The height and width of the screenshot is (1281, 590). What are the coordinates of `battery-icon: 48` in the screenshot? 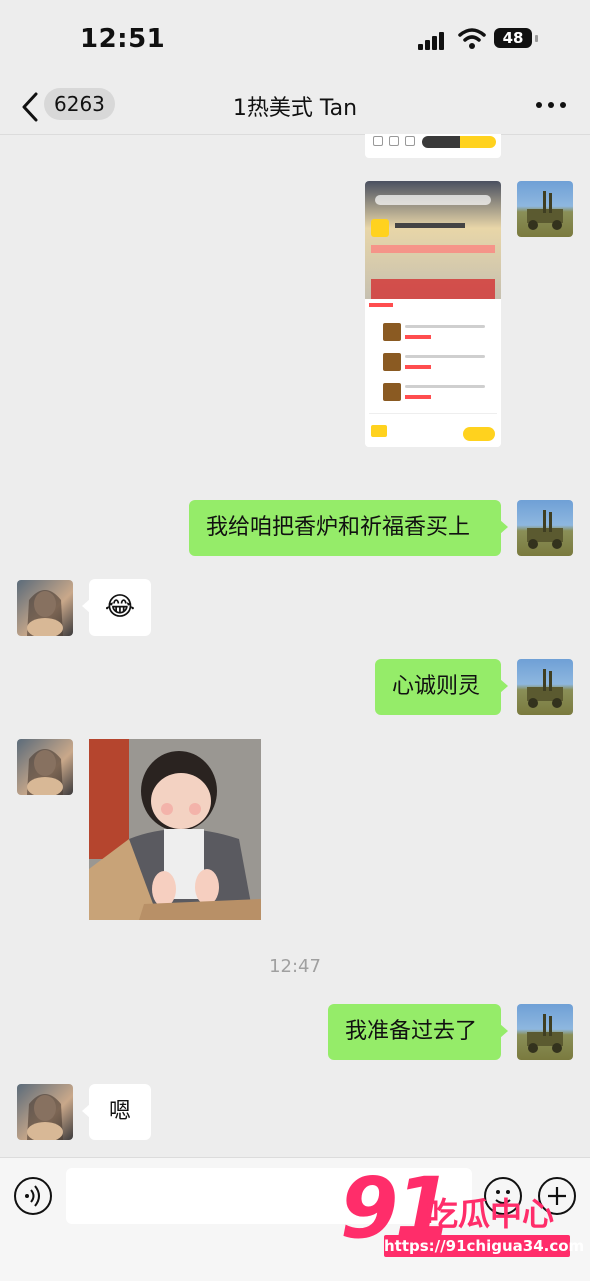 It's located at (513, 38).